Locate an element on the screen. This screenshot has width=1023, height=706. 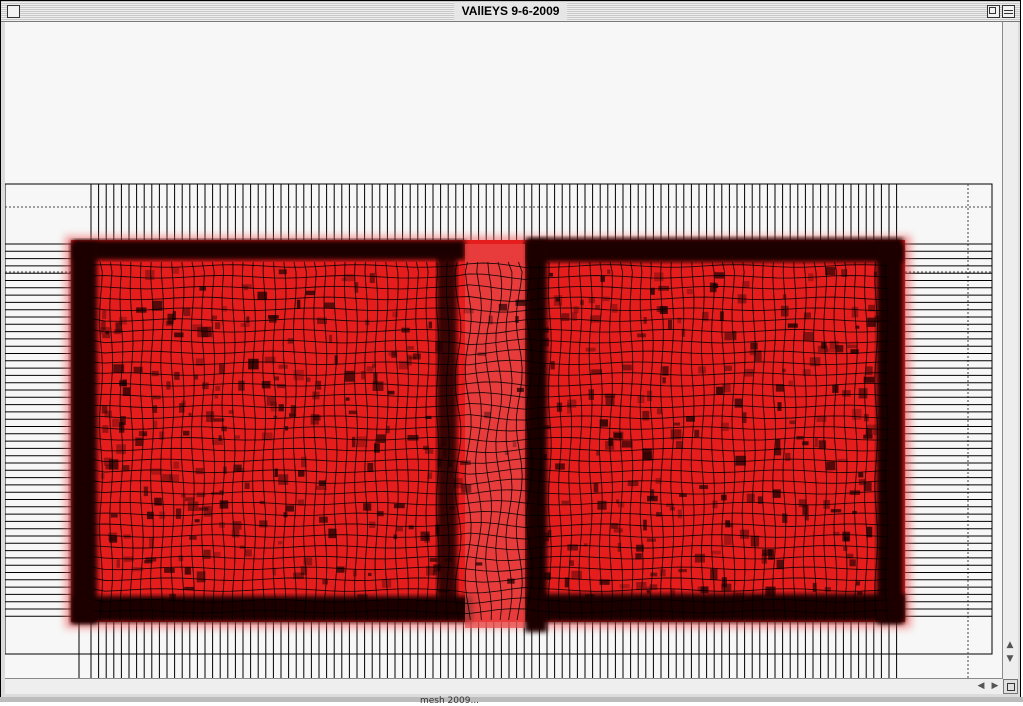
scroll-down-icon: ▼ is located at coordinates (1010, 659).